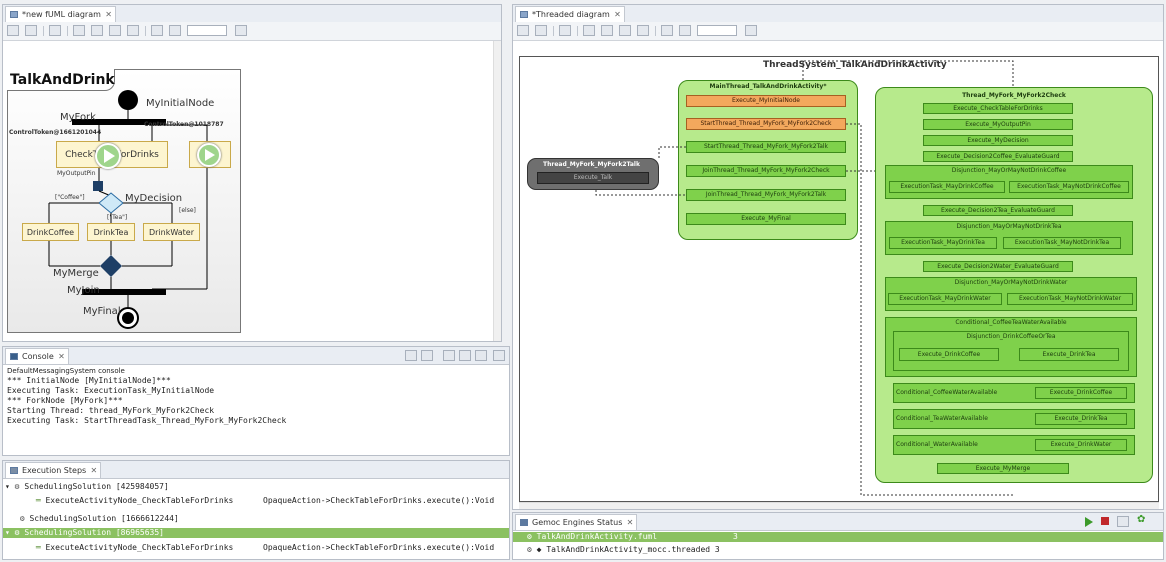 The height and width of the screenshot is (562, 1166). I want to click on drink-water-action: DrinkWater, so click(171, 232).